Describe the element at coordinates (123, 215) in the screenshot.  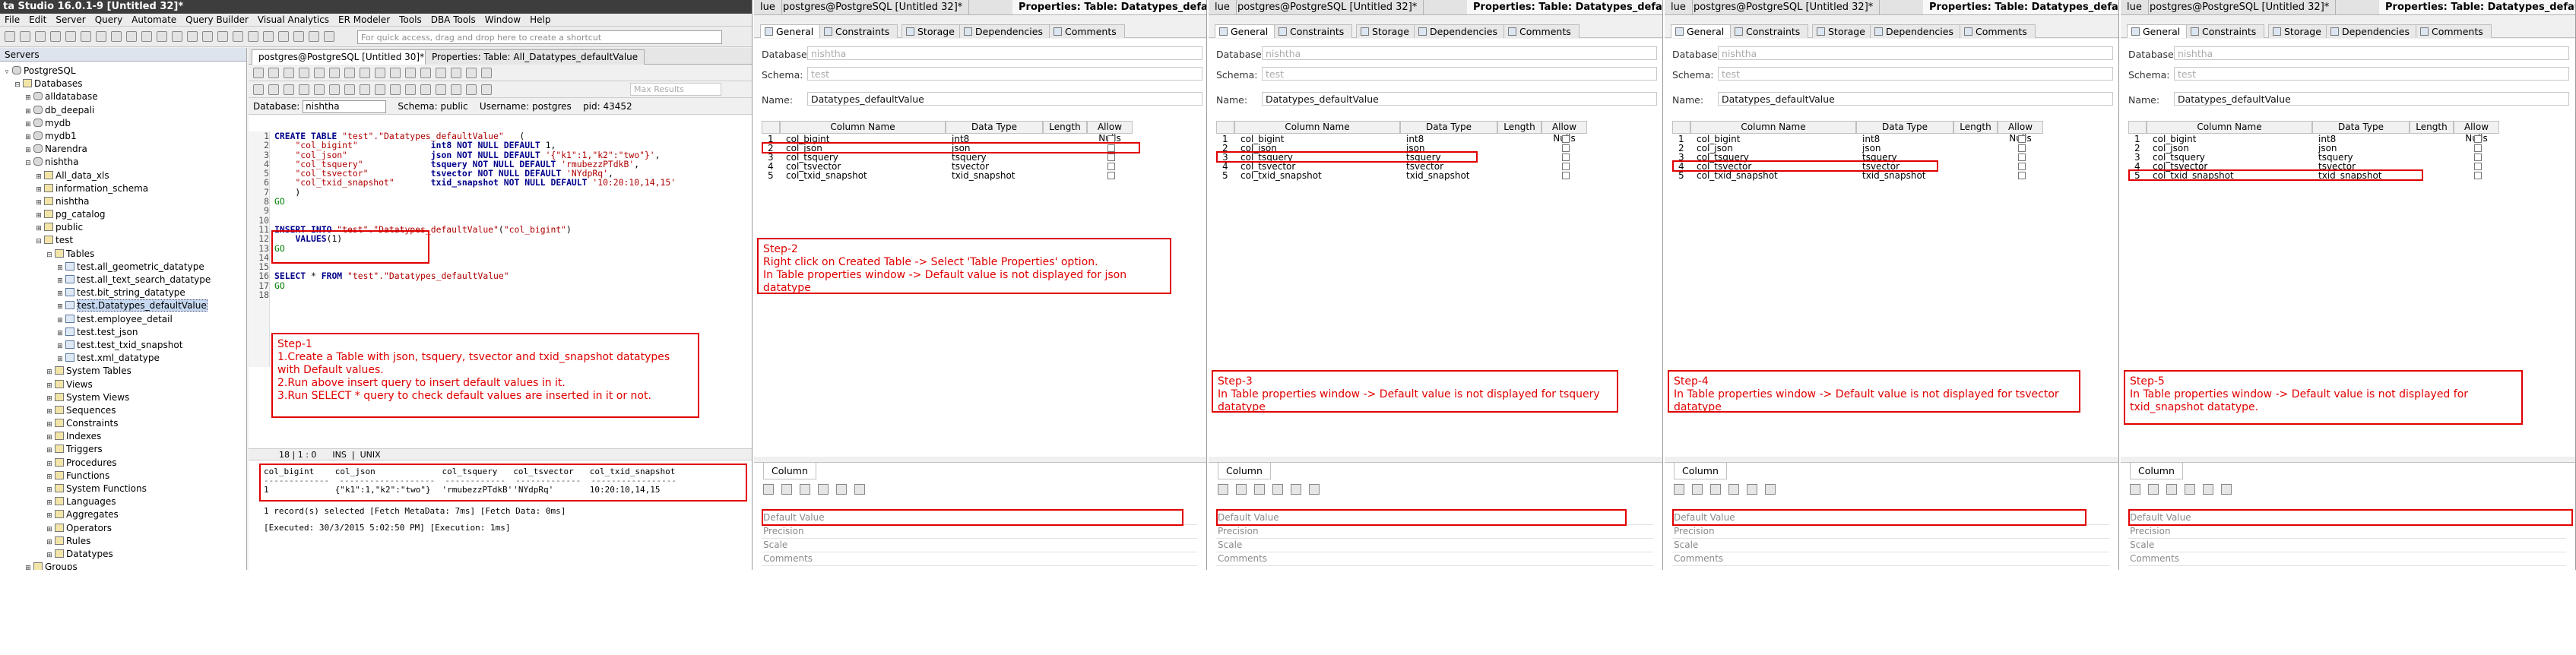
I see `tree-node: ⊞ pg_catalog` at that location.